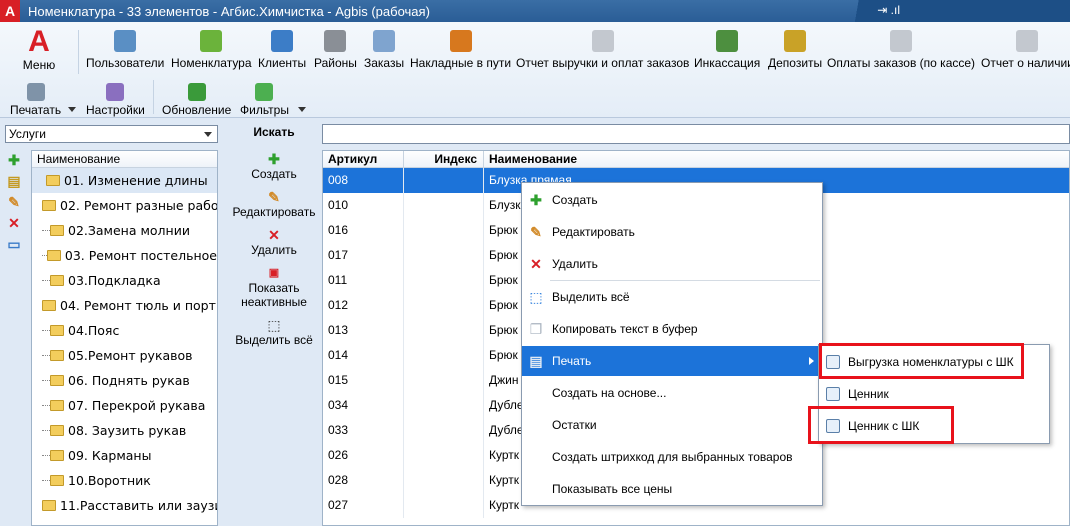 Image resolution: width=1070 pixels, height=526 pixels. What do you see at coordinates (672, 200) in the screenshot?
I see `ctx-create: ✚ Создать` at bounding box center [672, 200].